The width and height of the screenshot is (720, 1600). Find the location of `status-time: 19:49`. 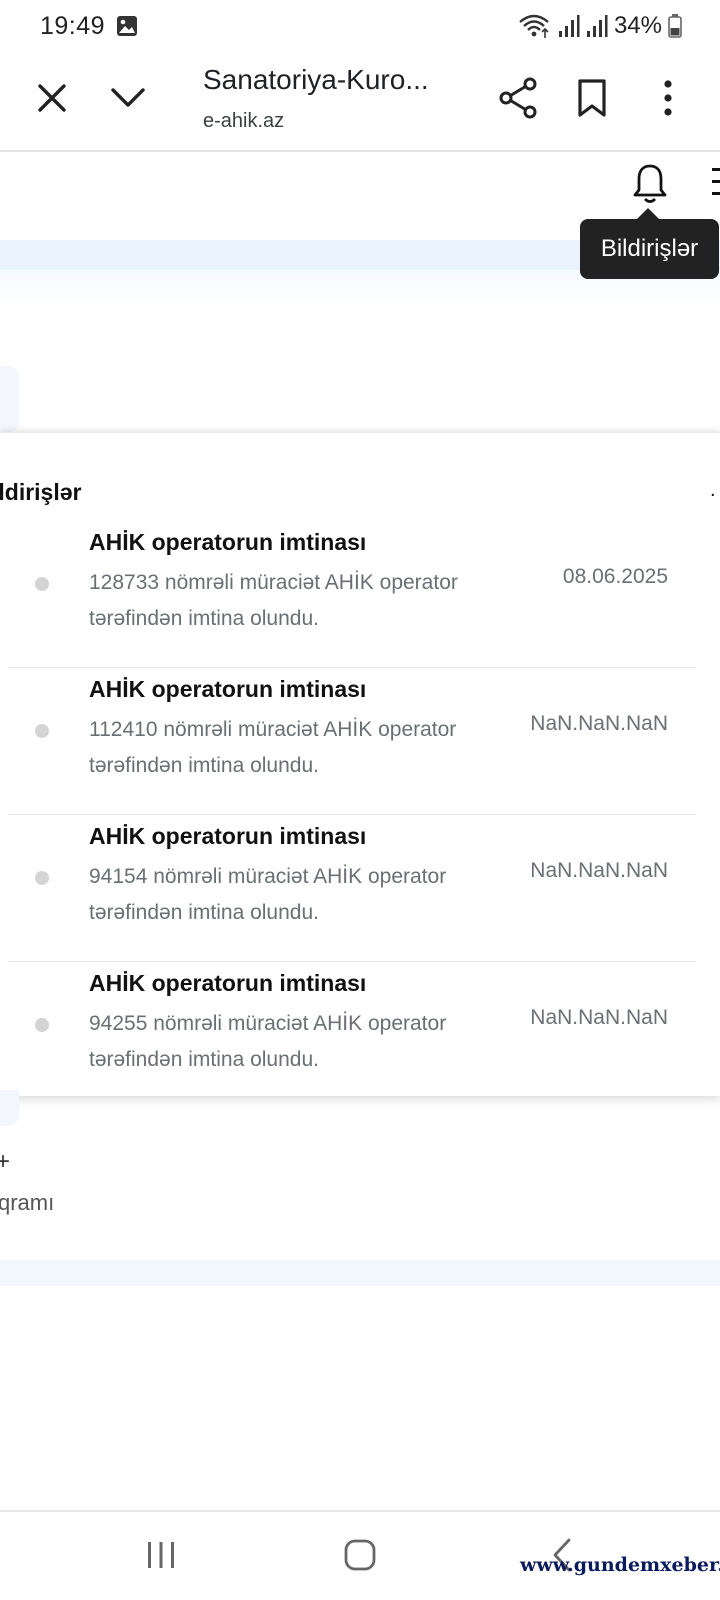

status-time: 19:49 is located at coordinates (73, 26).